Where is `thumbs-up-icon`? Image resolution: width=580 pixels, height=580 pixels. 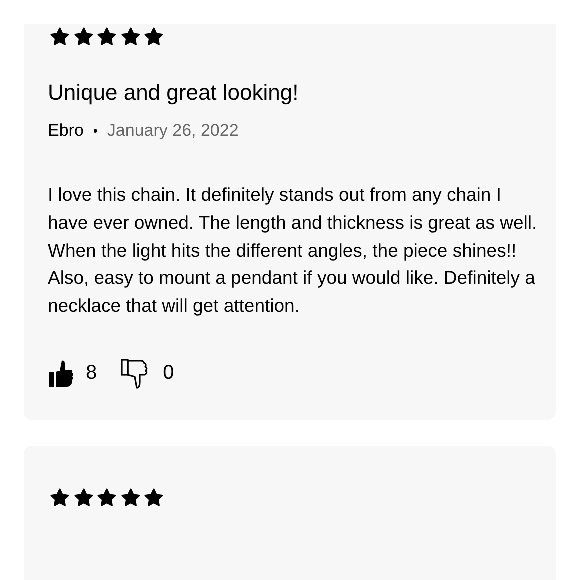
thumbs-up-icon is located at coordinates (61, 373).